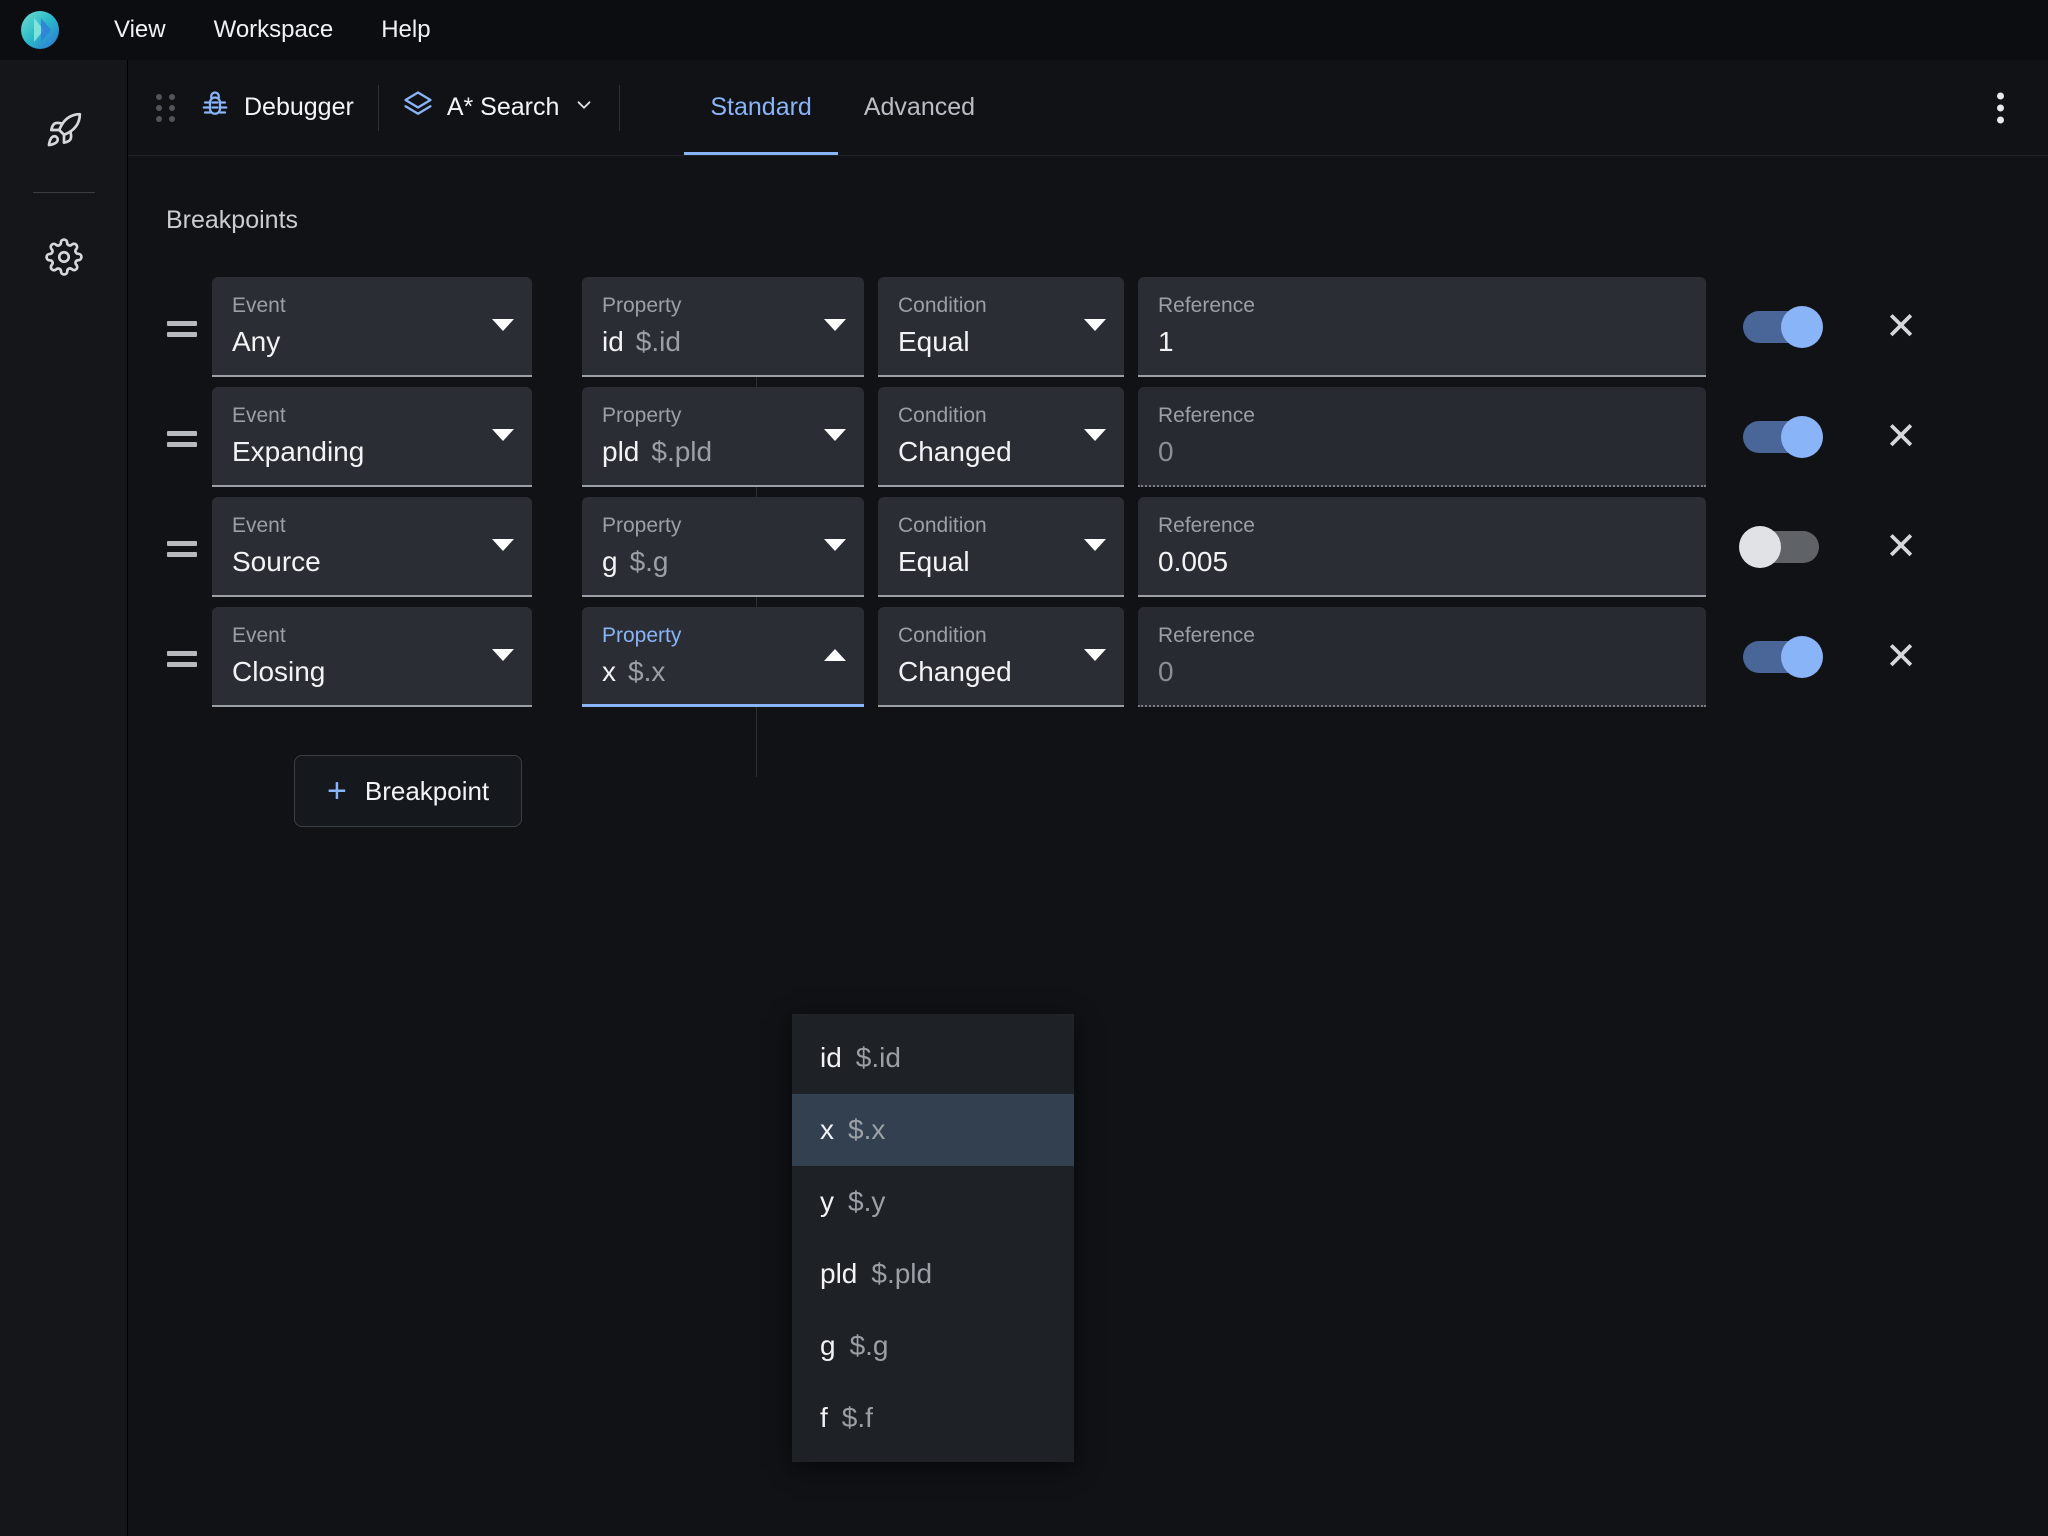  Describe the element at coordinates (723, 437) in the screenshot. I see `property-select: Property pld $.pld` at that location.